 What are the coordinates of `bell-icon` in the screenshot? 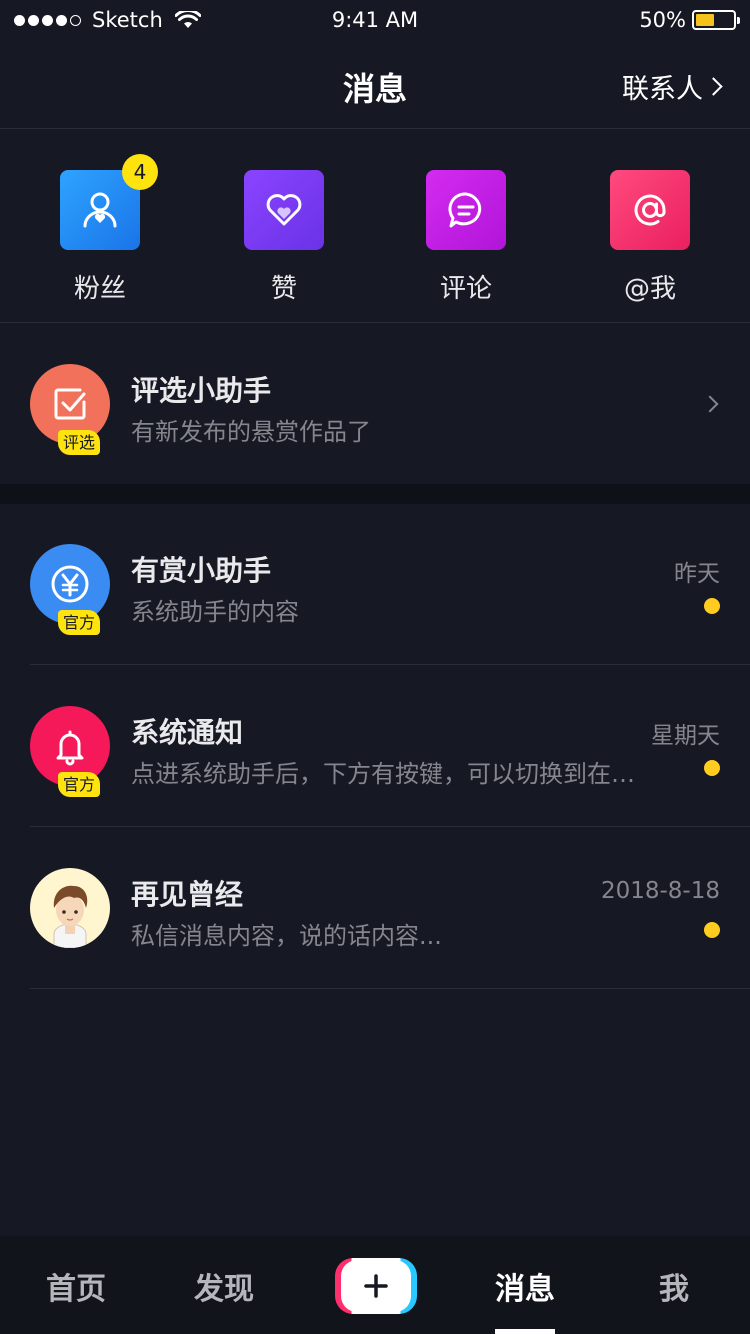 It's located at (70, 748).